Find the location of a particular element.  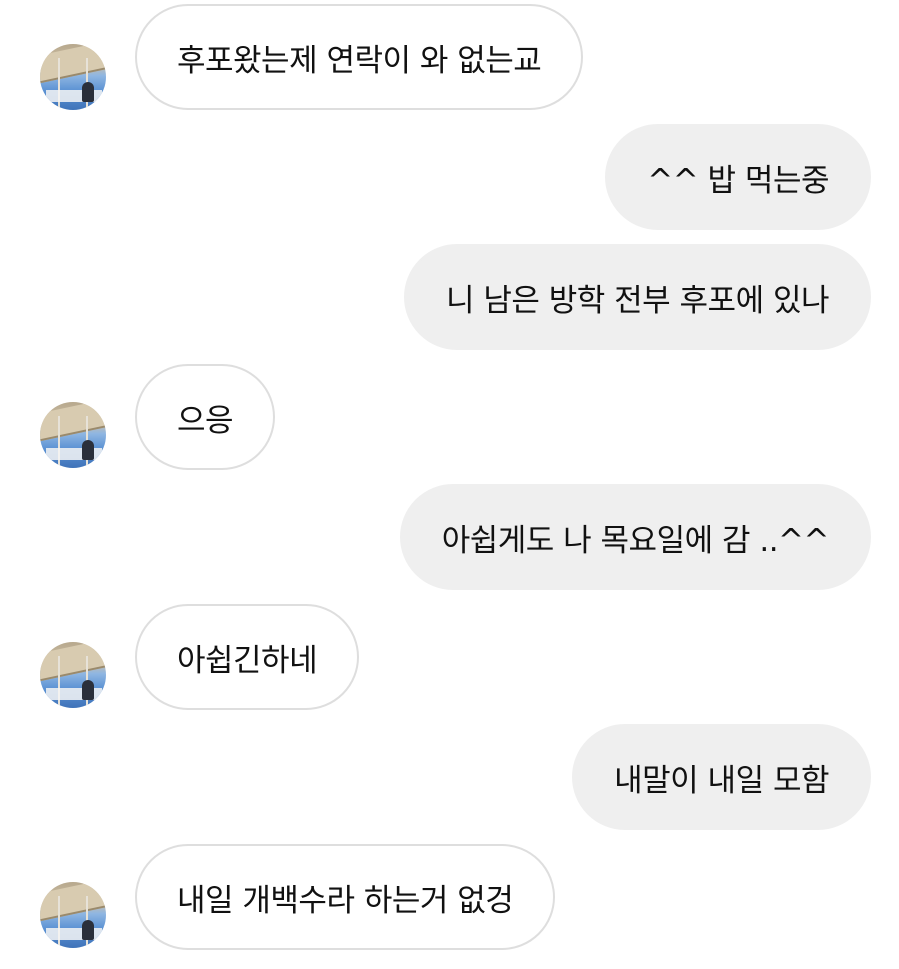

message-row: 후포왔는제 연락이 와 없는교 is located at coordinates (449, 57).